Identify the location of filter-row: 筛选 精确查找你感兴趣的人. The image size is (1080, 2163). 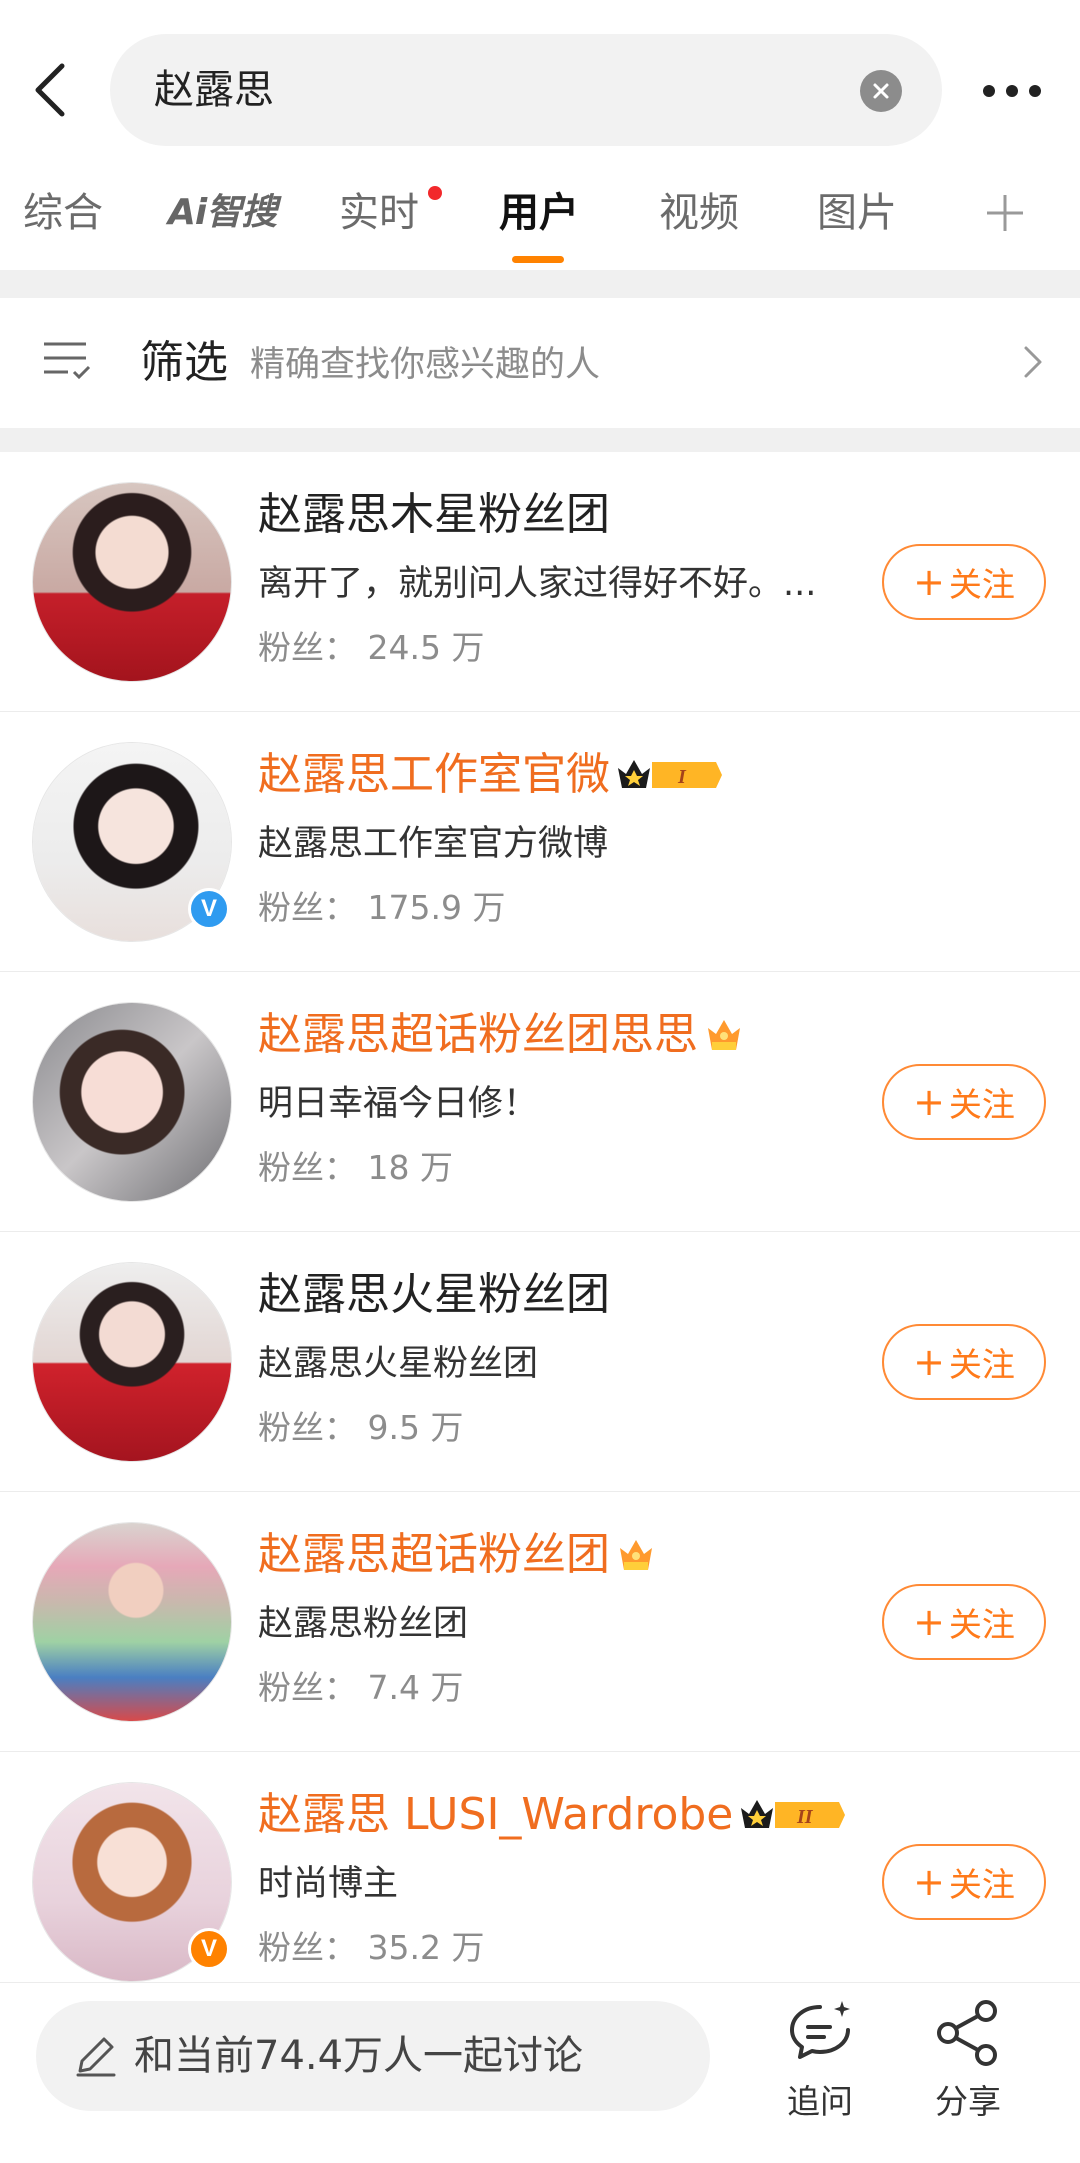
(540, 363).